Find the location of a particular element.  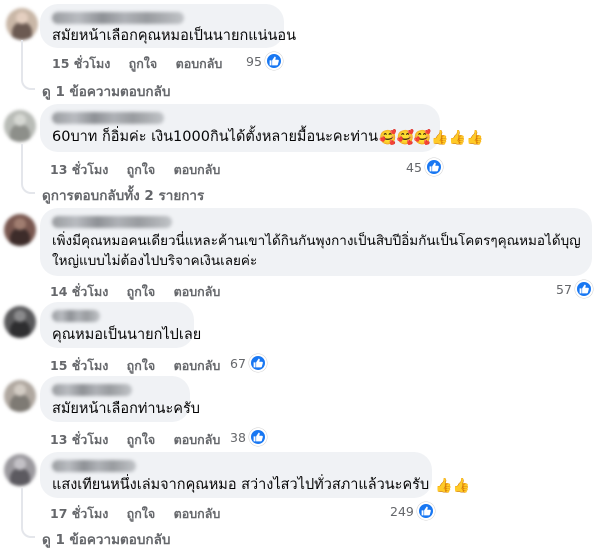

reaction-count: 249 is located at coordinates (412, 511).